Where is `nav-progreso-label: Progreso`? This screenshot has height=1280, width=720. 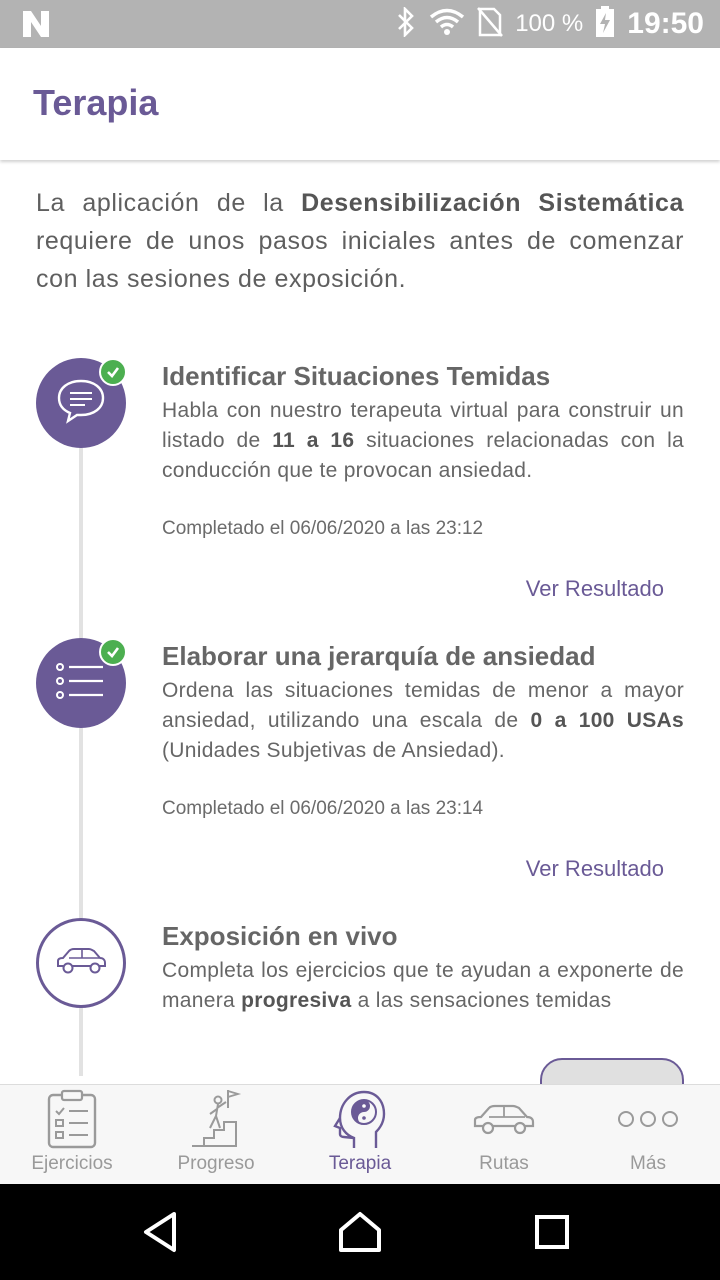 nav-progreso-label: Progreso is located at coordinates (216, 1163).